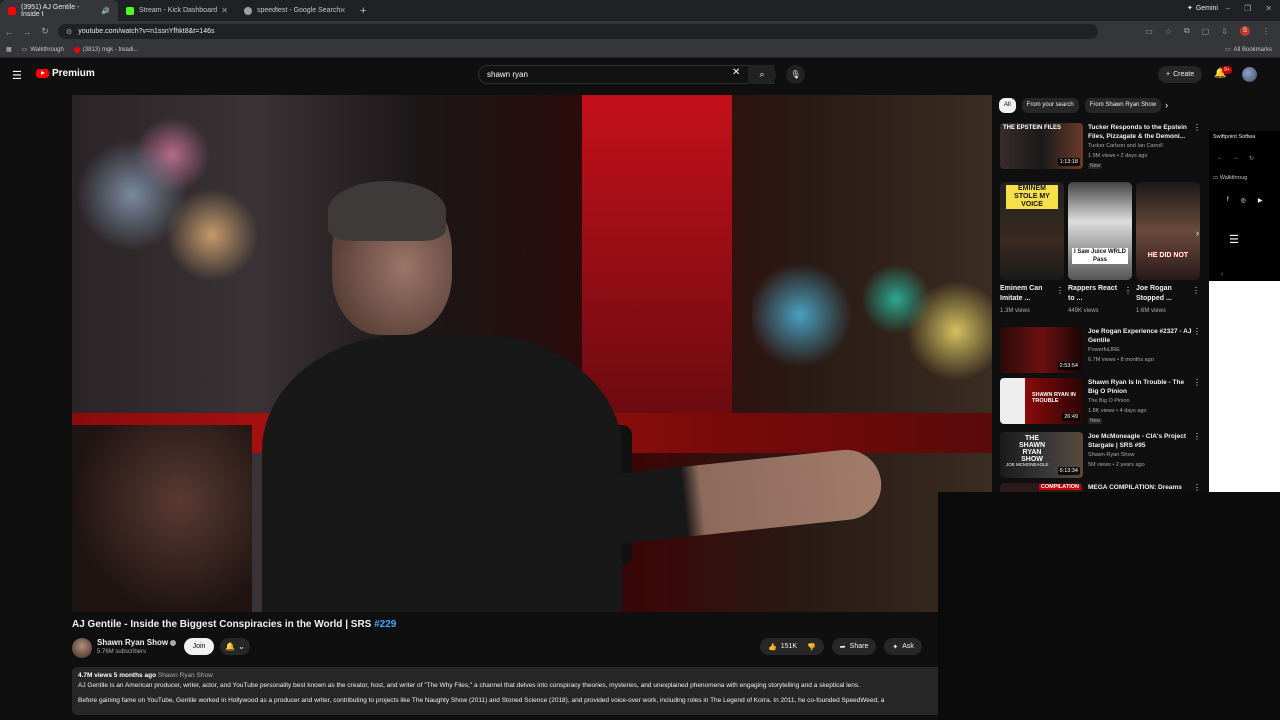 The height and width of the screenshot is (720, 1280). What do you see at coordinates (387, 211) in the screenshot?
I see `hair-shape` at bounding box center [387, 211].